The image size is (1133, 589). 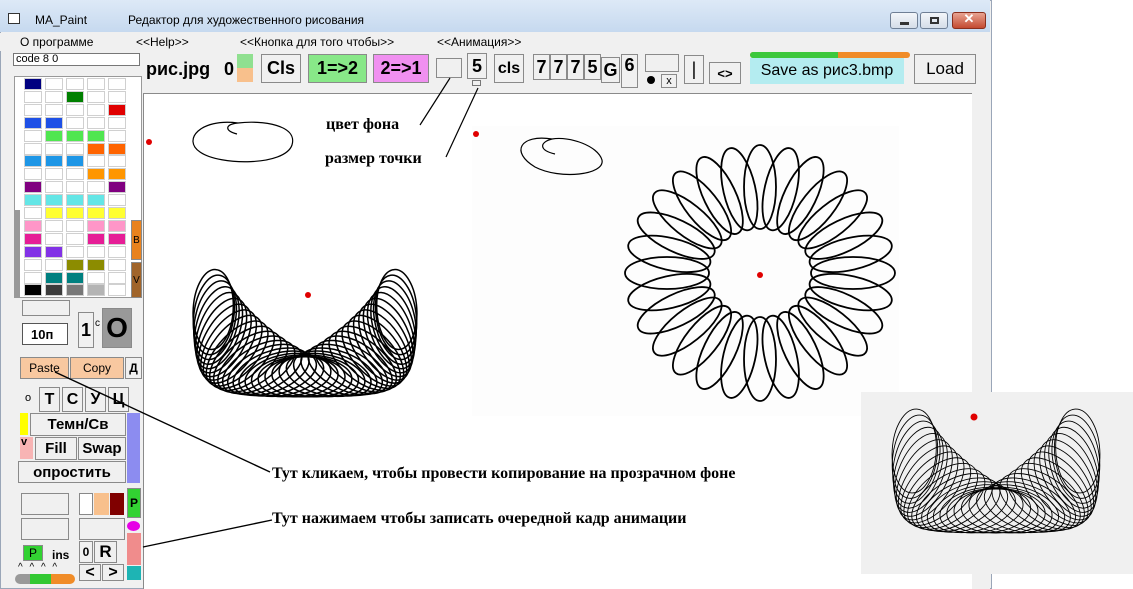 I want to click on swap-button: Swap, so click(x=102, y=448).